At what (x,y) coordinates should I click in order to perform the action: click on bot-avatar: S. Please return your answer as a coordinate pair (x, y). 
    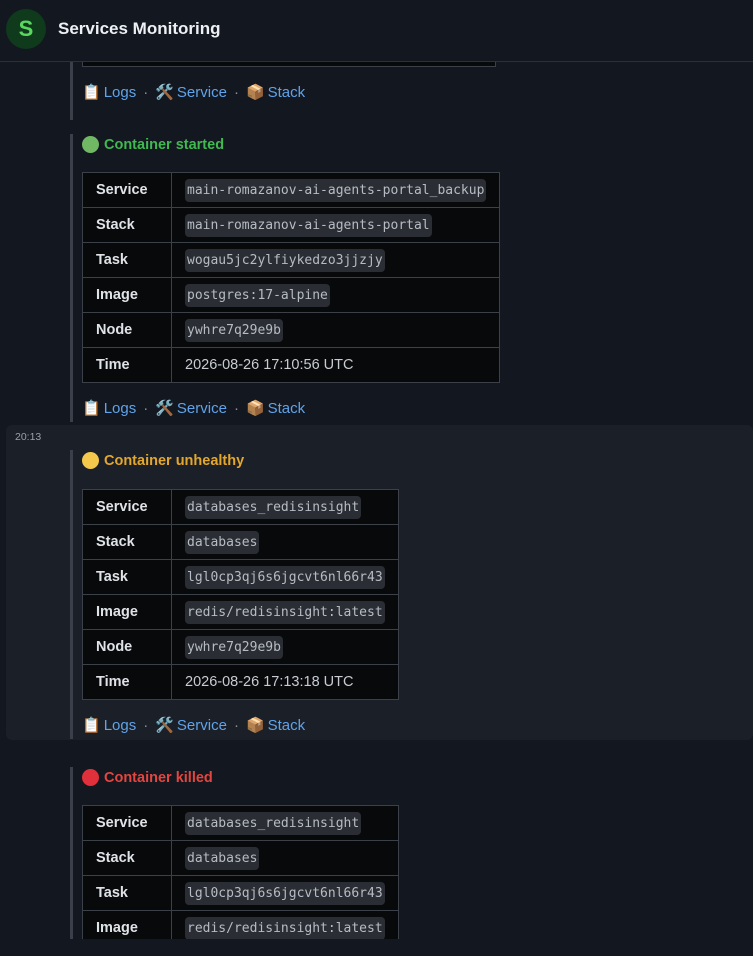
    Looking at the image, I should click on (26, 29).